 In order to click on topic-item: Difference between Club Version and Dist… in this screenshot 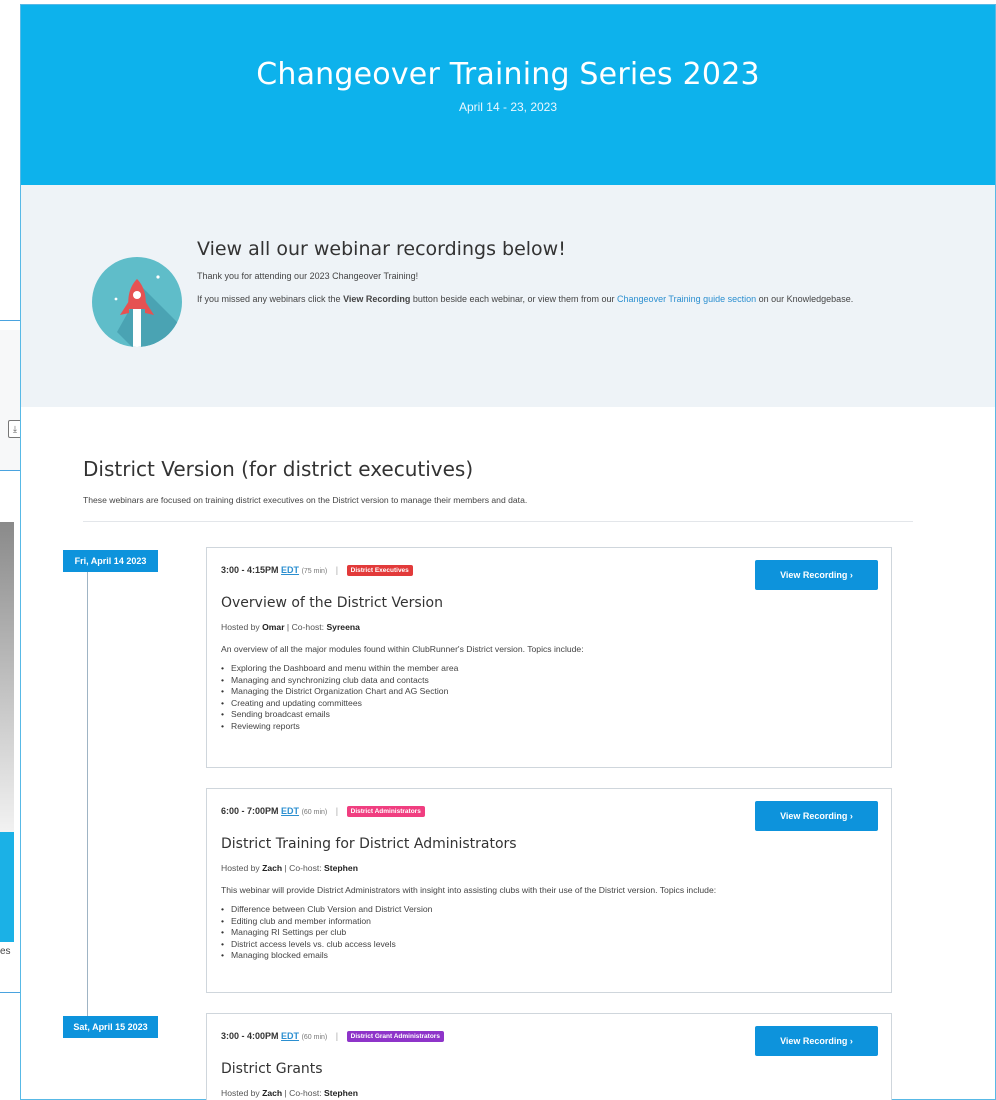, I will do `click(326, 910)`.